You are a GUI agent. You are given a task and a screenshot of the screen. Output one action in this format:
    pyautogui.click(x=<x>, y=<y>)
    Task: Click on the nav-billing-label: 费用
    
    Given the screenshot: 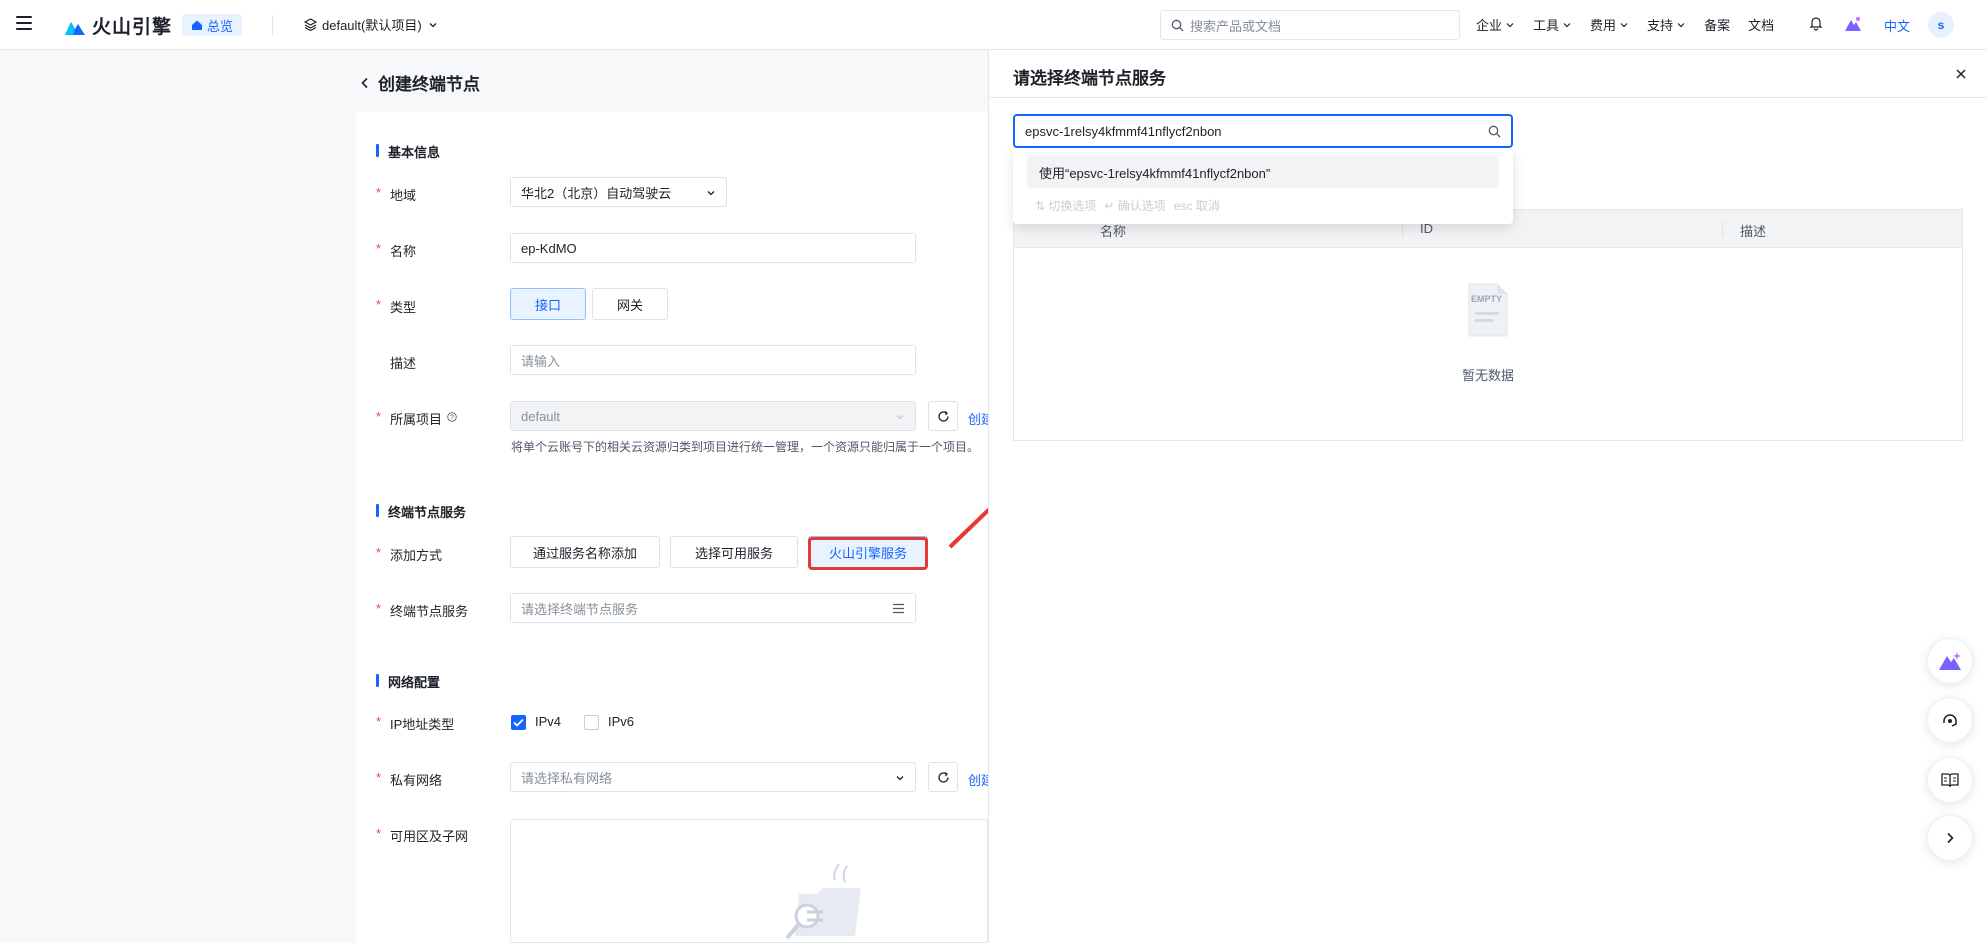 What is the action you would take?
    pyautogui.click(x=1603, y=25)
    